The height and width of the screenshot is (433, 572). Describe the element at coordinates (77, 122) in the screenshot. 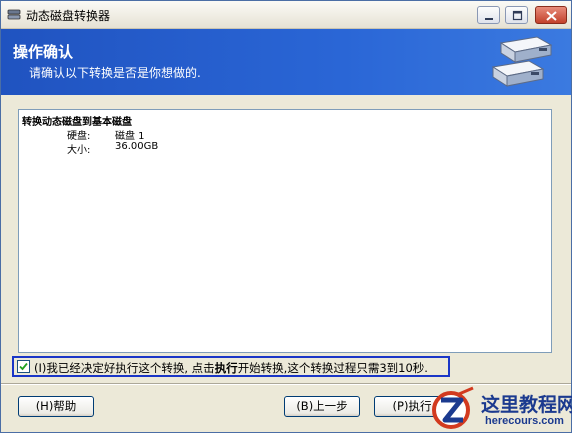

I see `details-heading: 转换动态磁盘到基本磁盘` at that location.